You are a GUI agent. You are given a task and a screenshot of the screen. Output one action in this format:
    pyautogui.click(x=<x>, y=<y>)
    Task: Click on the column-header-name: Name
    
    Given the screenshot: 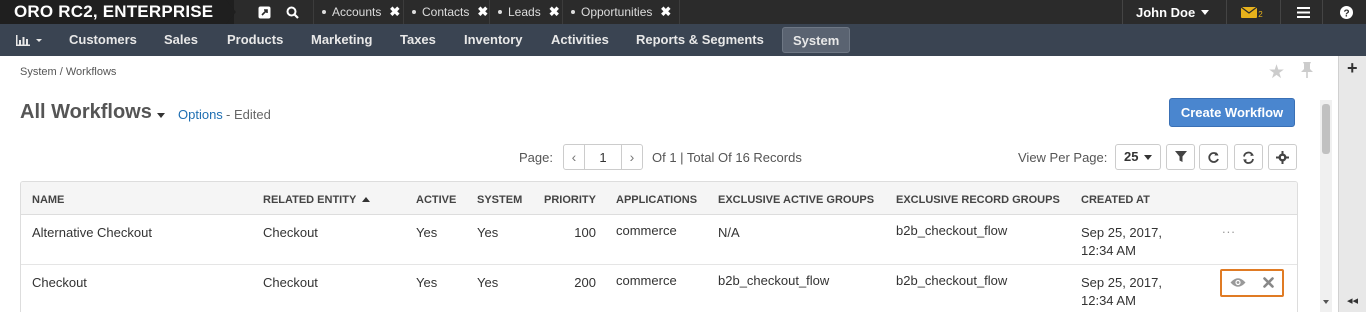 What is the action you would take?
    pyautogui.click(x=48, y=200)
    